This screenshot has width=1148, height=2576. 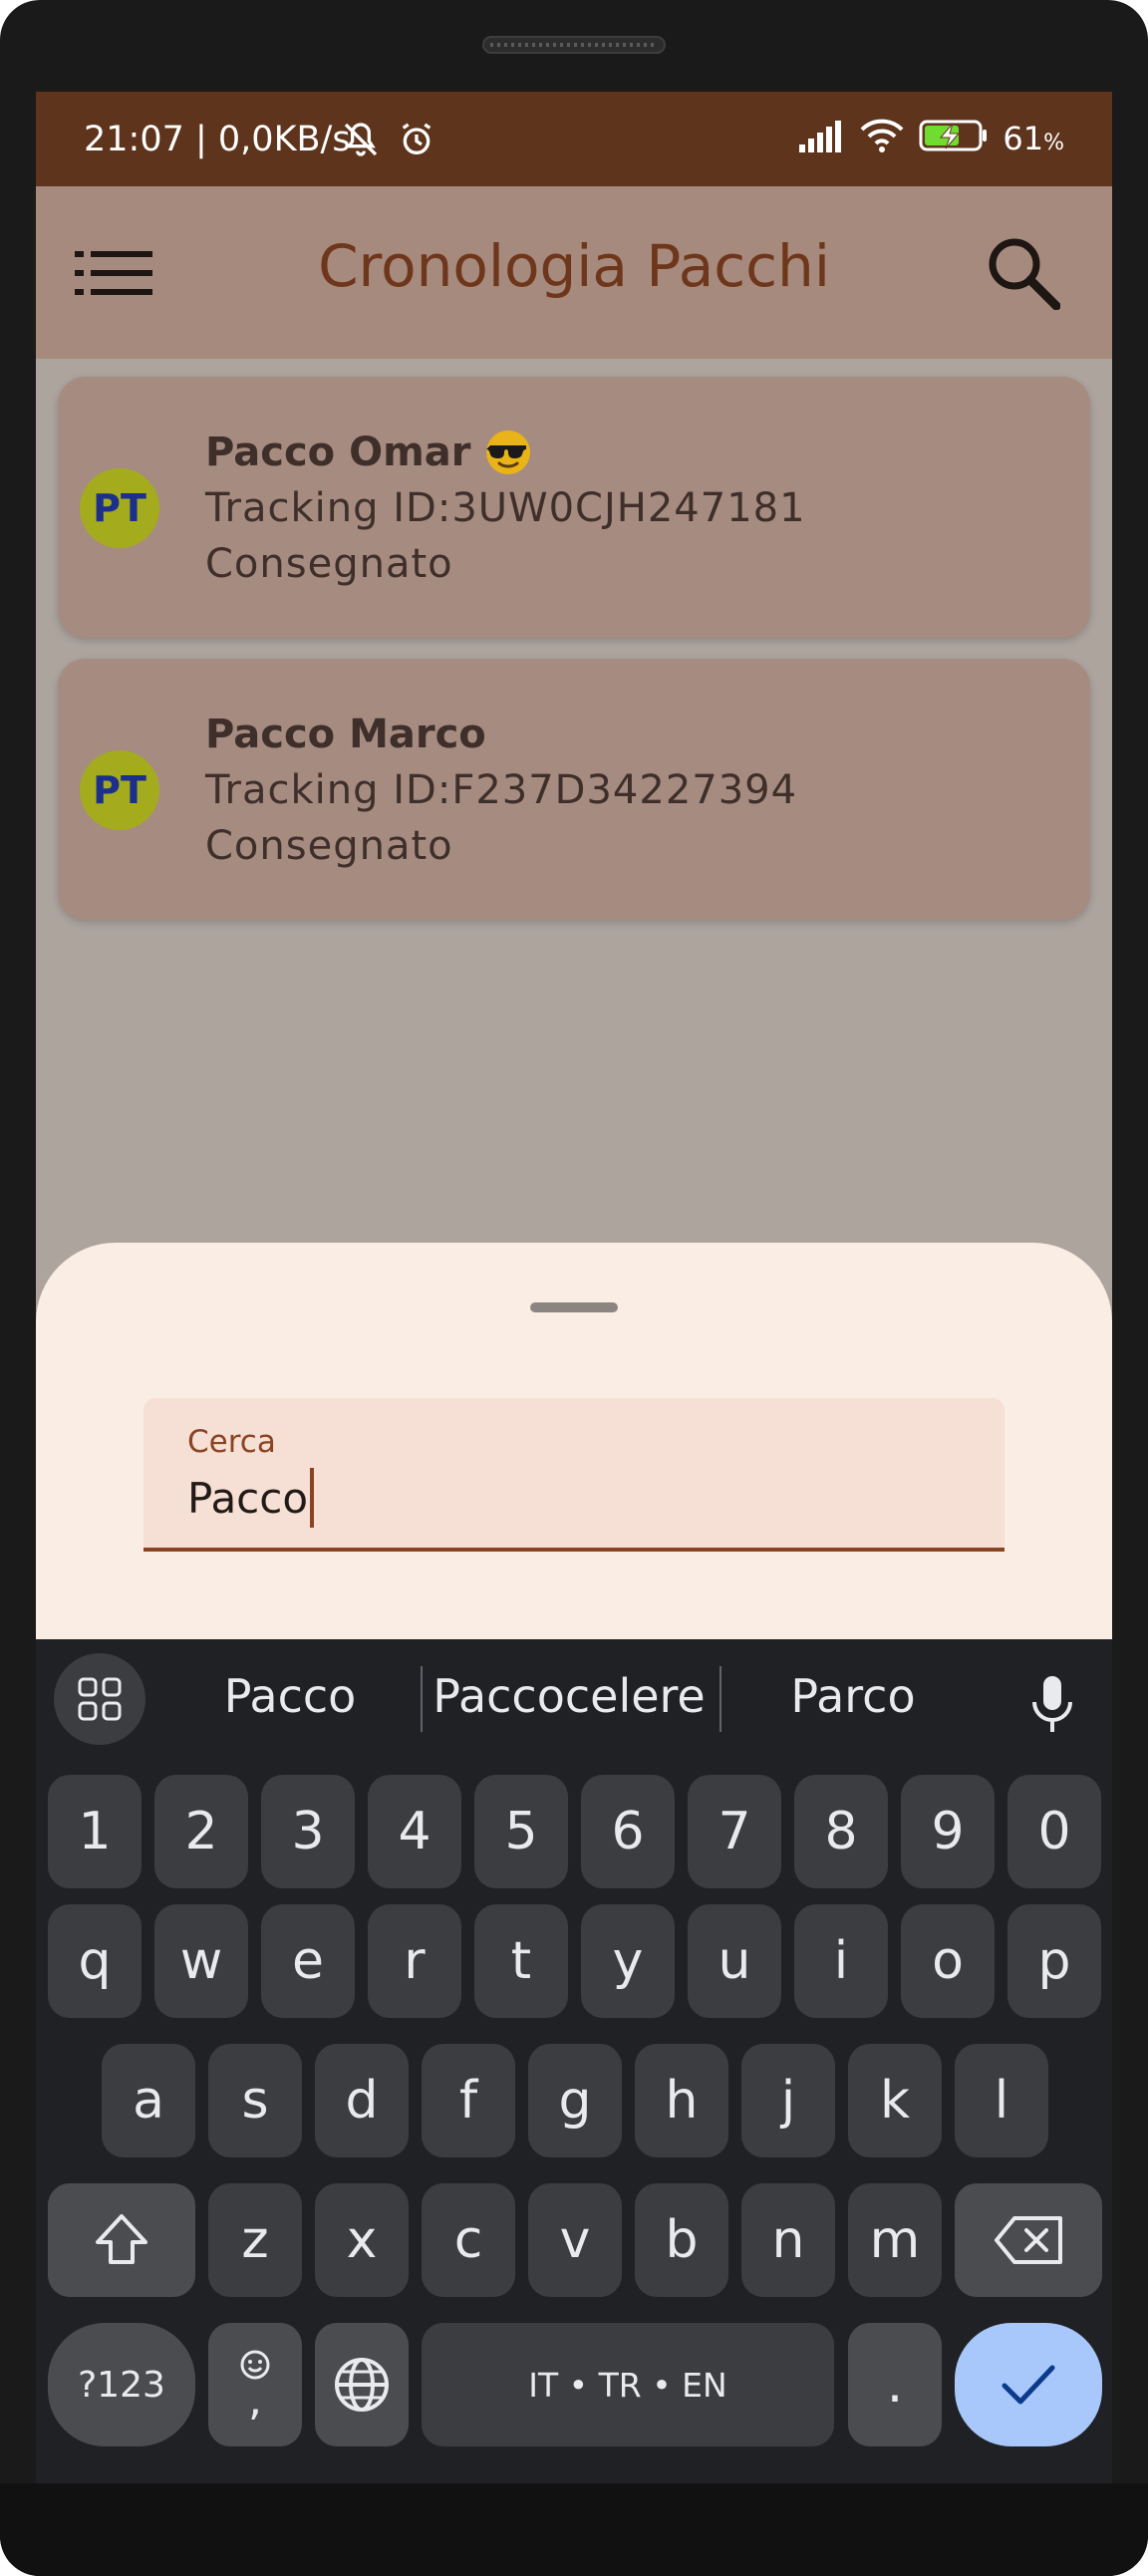 I want to click on key-0: 0, so click(x=1054, y=1831).